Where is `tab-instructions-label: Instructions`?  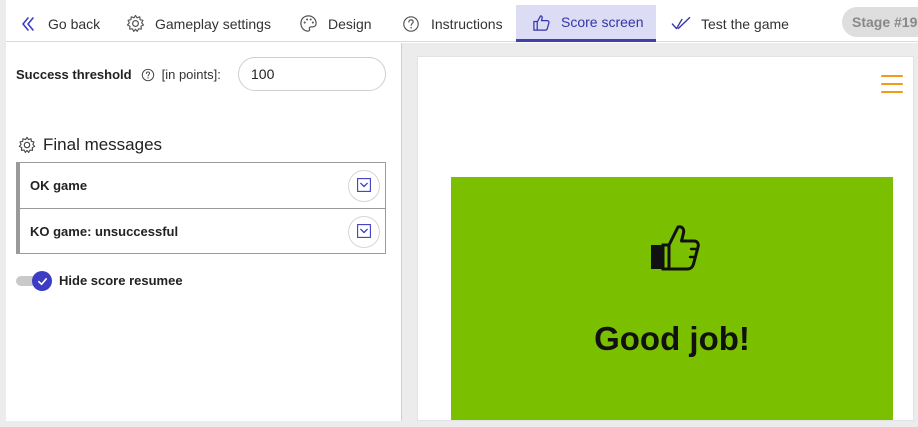 tab-instructions-label: Instructions is located at coordinates (467, 23).